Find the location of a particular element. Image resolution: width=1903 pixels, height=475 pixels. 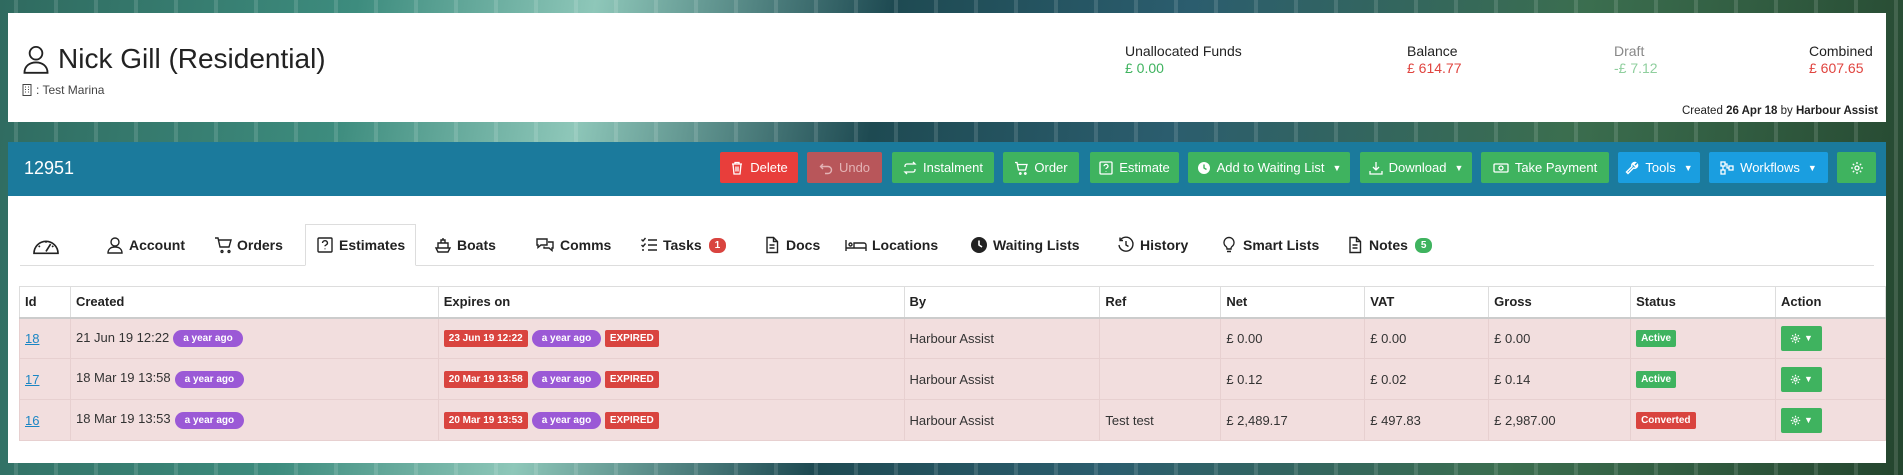

tab-tasks: Tasks 1 is located at coordinates (683, 245).